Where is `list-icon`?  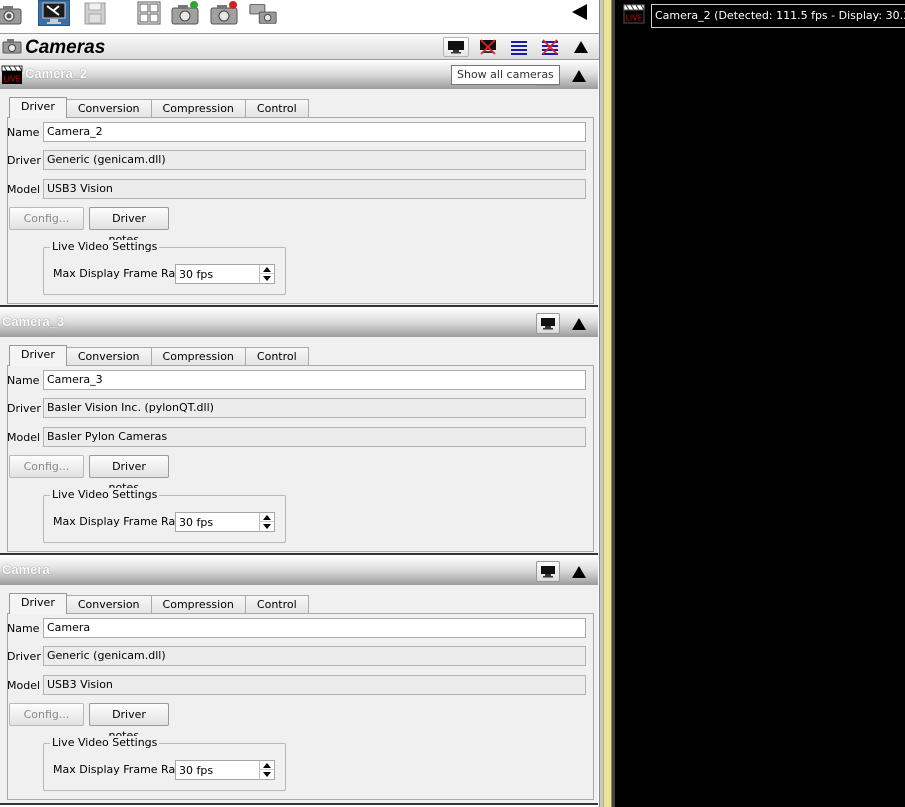 list-icon is located at coordinates (519, 47).